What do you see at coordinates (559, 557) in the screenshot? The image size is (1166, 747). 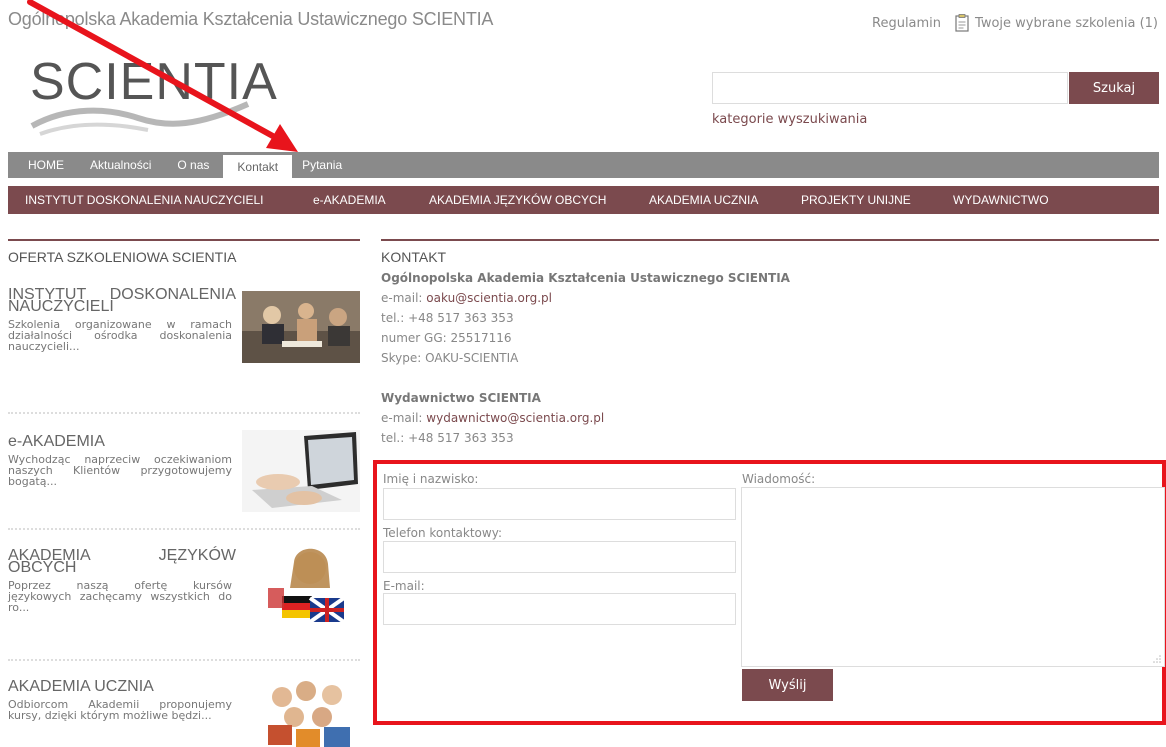 I see `phone-field` at bounding box center [559, 557].